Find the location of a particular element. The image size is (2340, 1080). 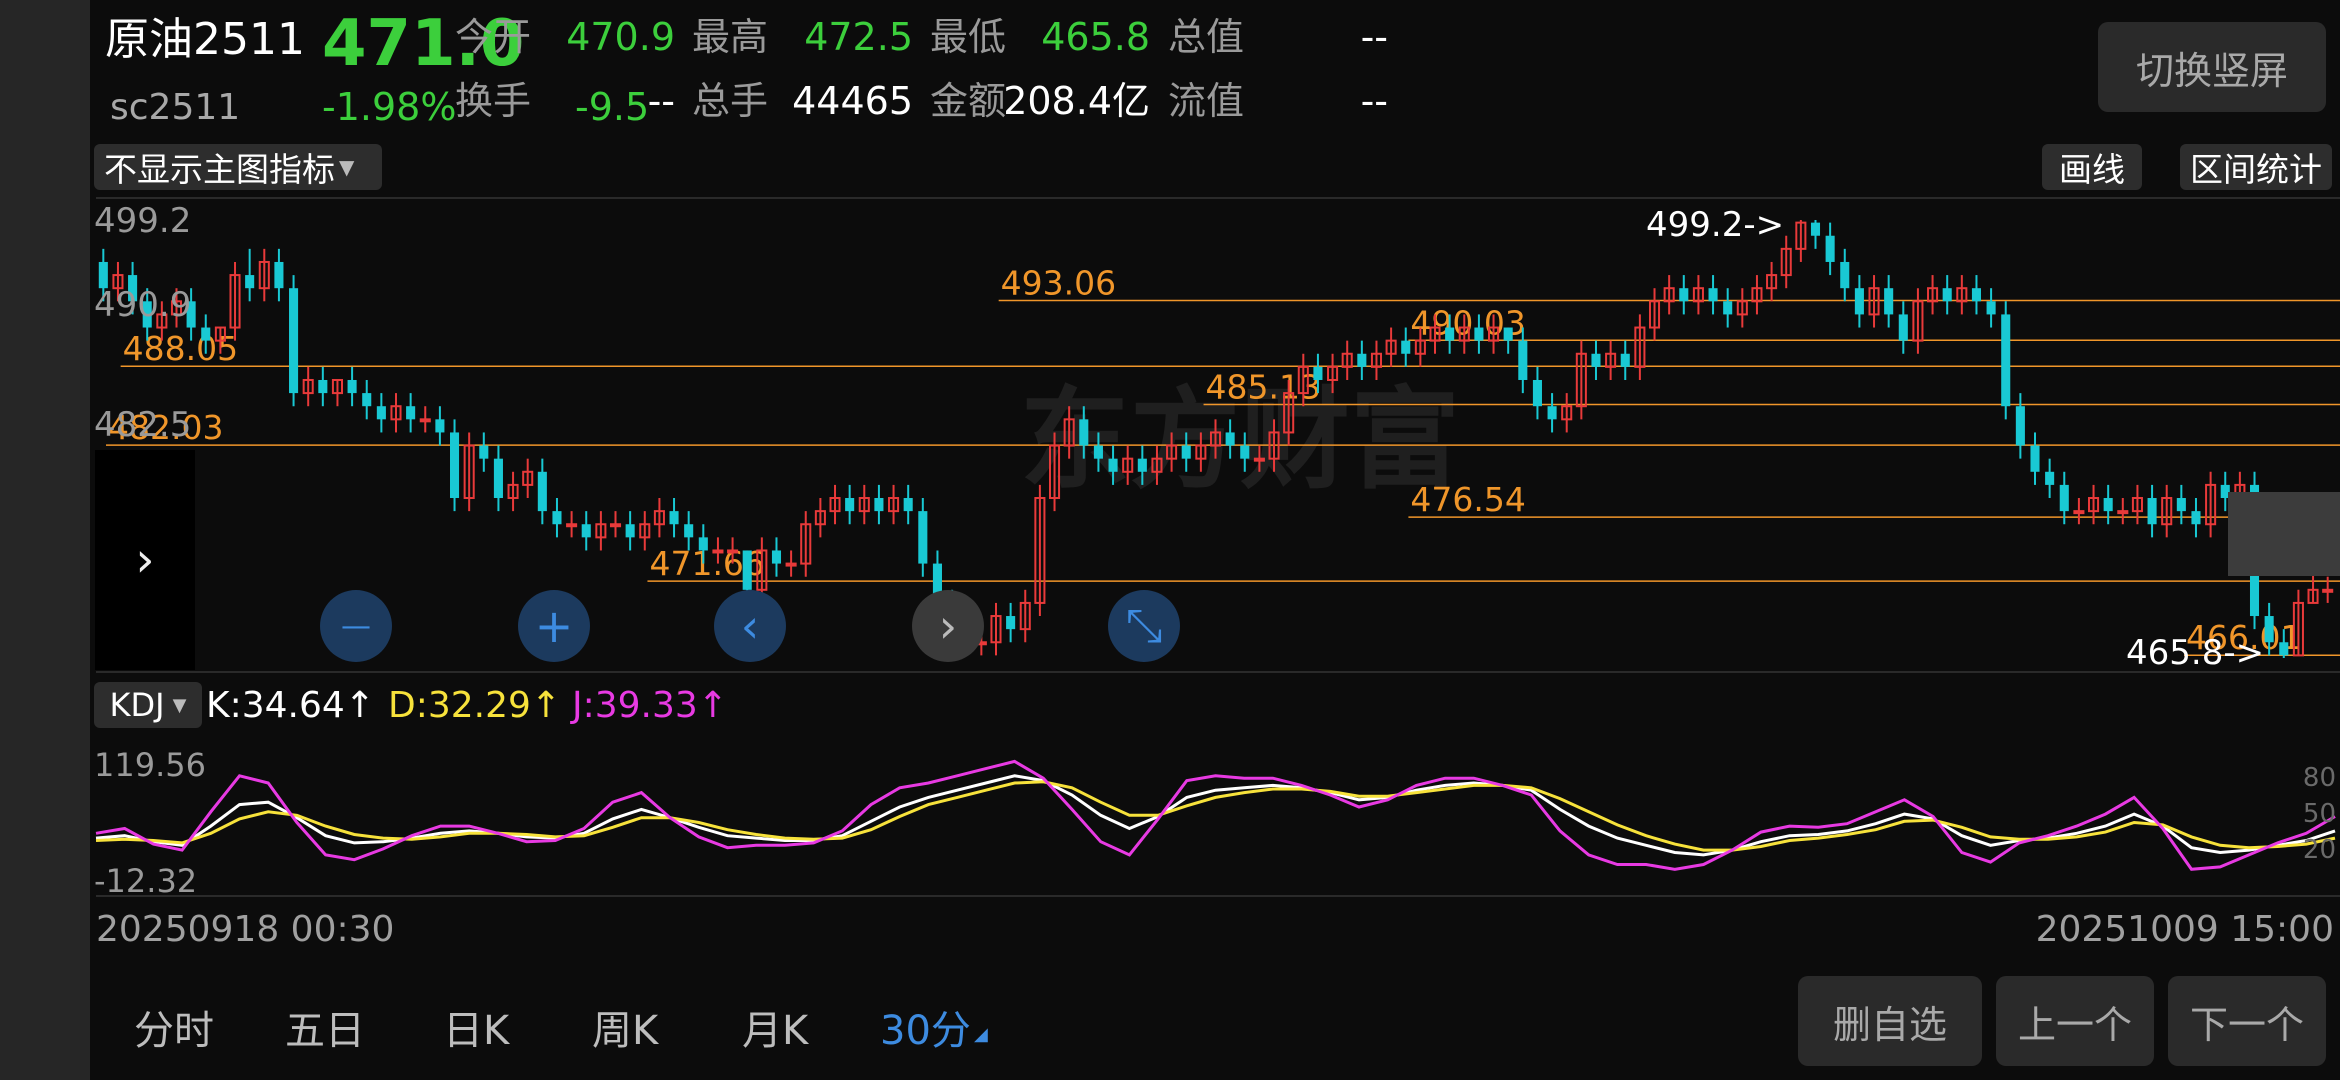

high-marker: 499.2-> is located at coordinates (1715, 225).